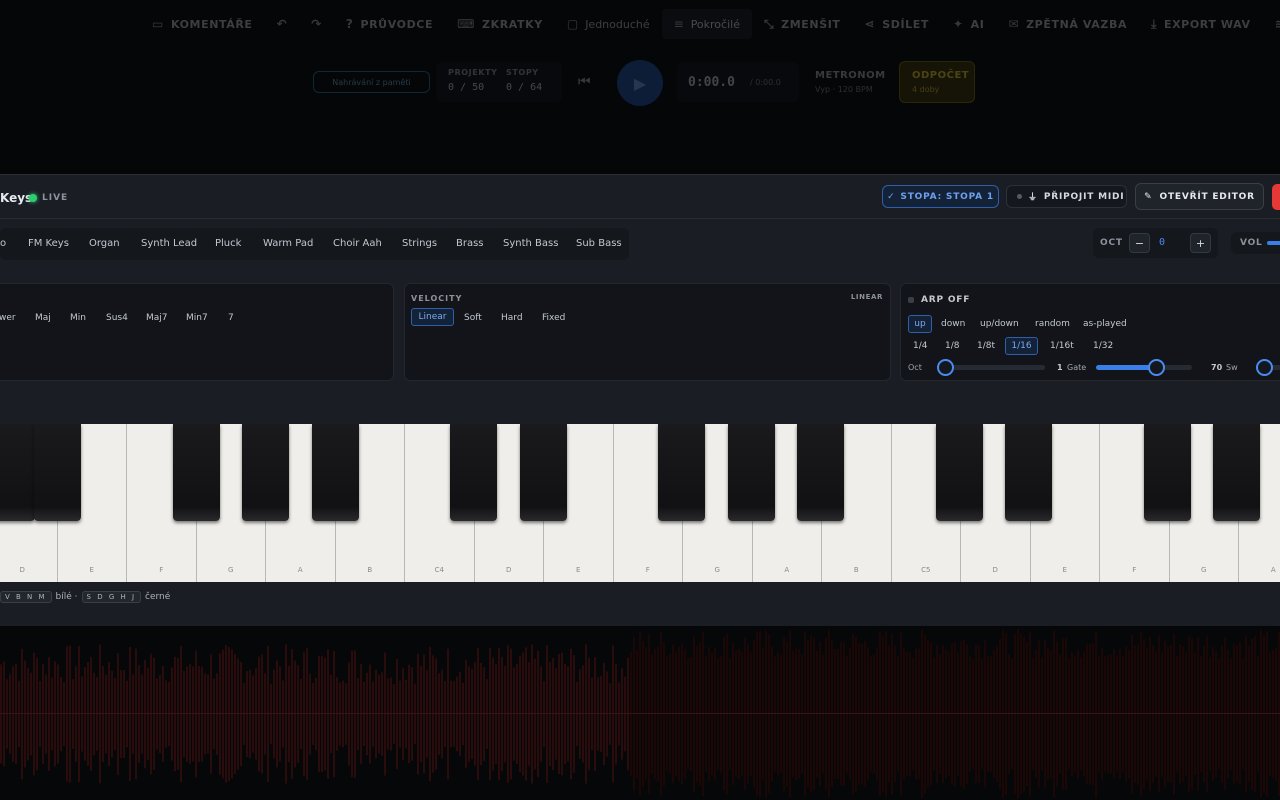  Describe the element at coordinates (43, 318) in the screenshot. I see `chord-maj: Maj` at that location.